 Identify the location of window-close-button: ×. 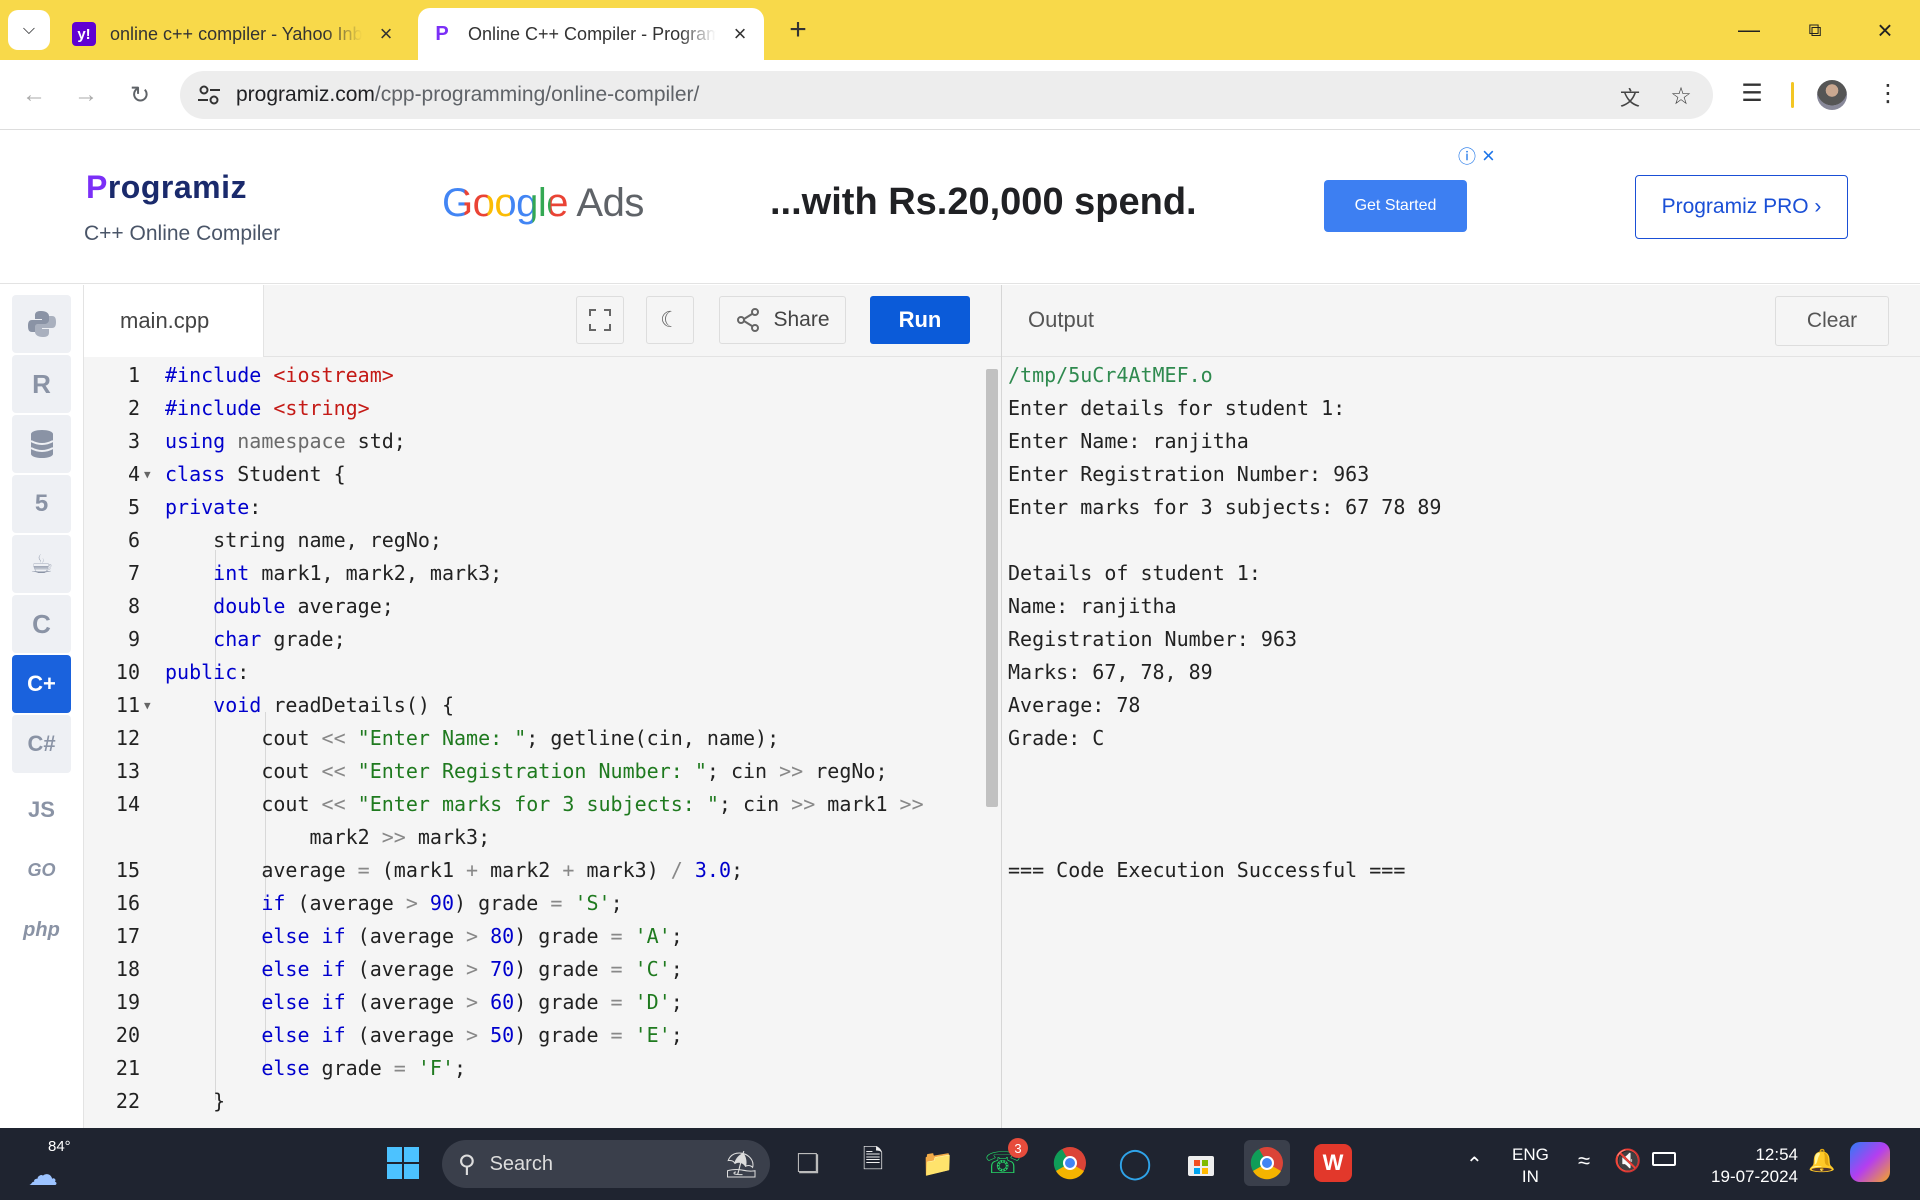
(1885, 30).